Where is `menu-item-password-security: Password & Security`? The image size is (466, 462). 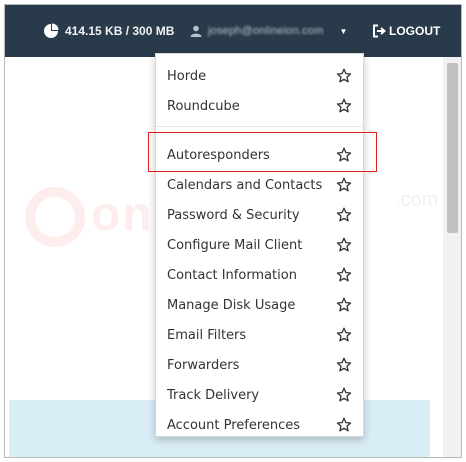 menu-item-password-security: Password & Security is located at coordinates (259, 215).